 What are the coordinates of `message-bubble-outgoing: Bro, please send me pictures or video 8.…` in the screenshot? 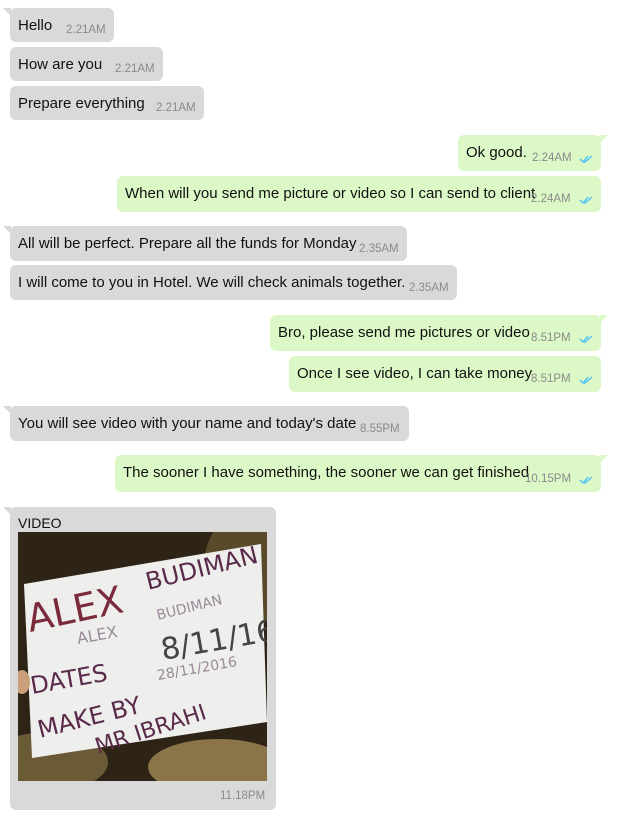 It's located at (439, 333).